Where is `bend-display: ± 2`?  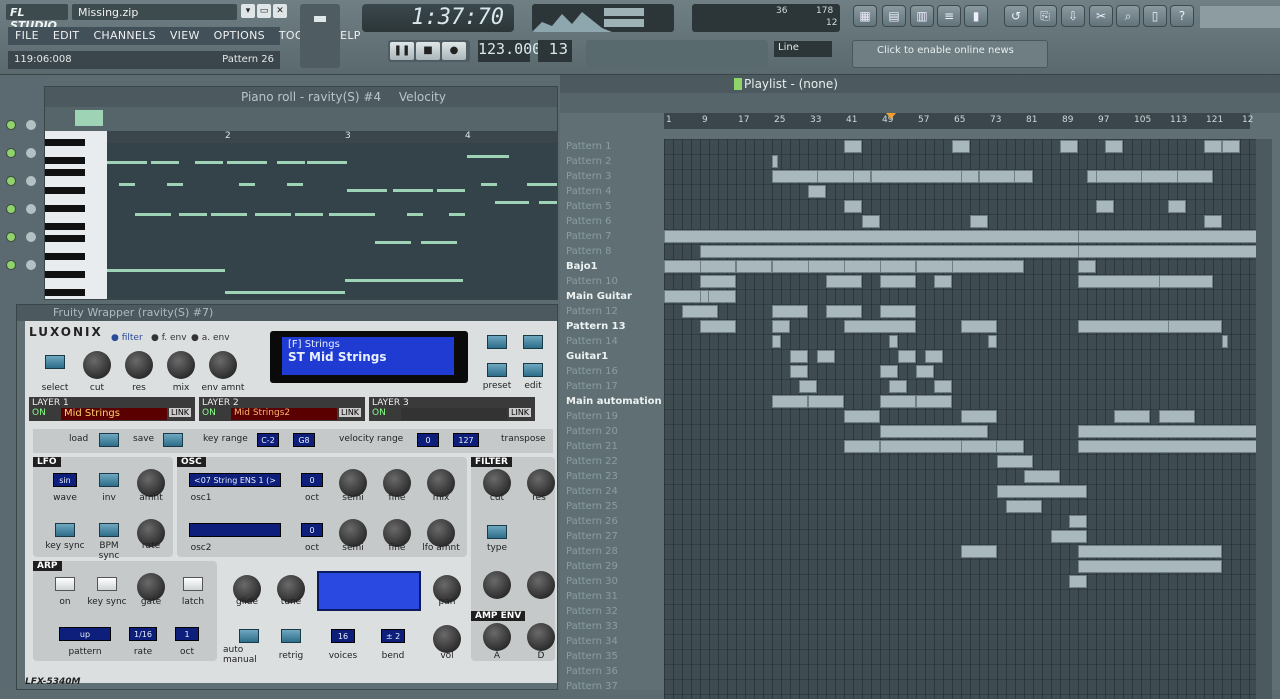
bend-display: ± 2 is located at coordinates (393, 636).